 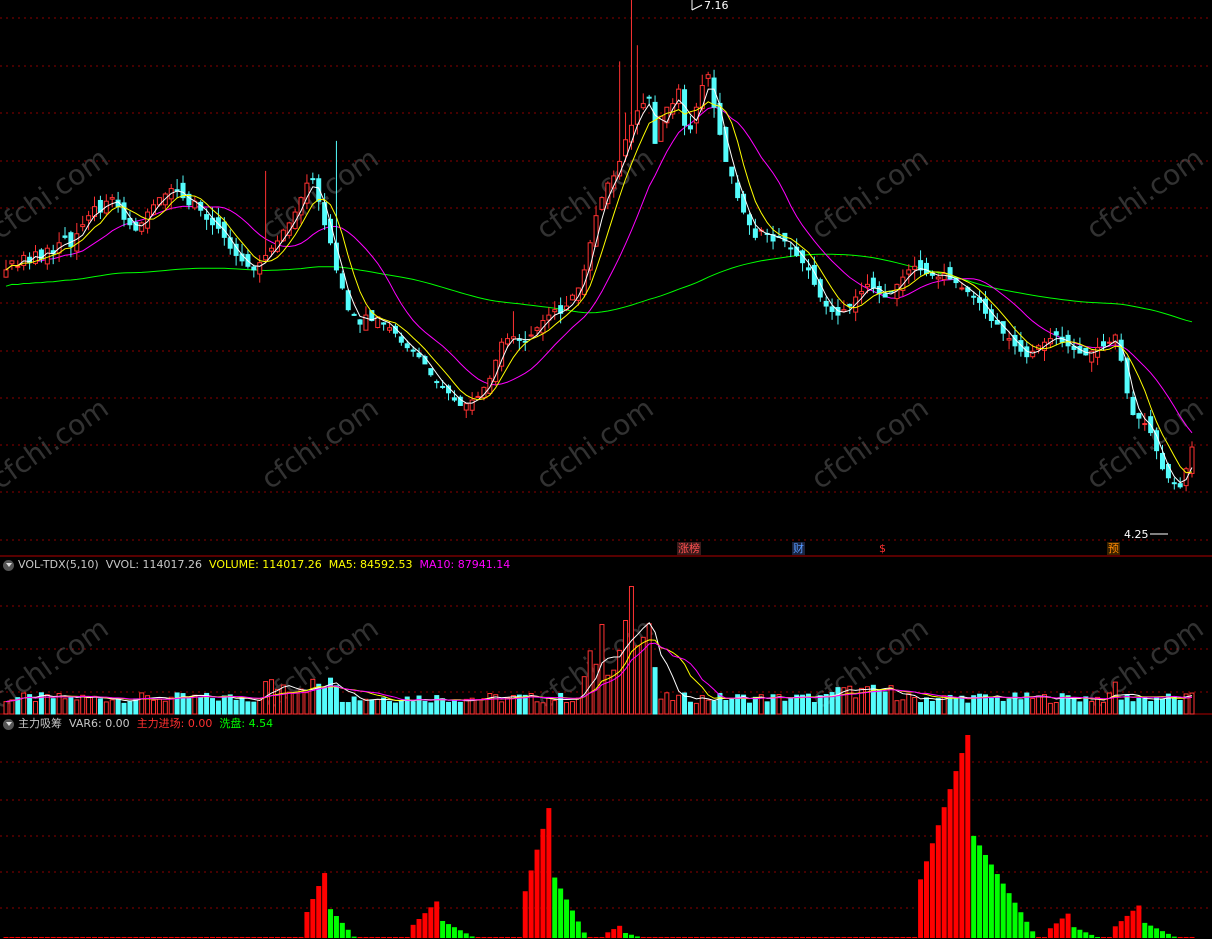 I want to click on high-price-label: 7.16, so click(x=716, y=6).